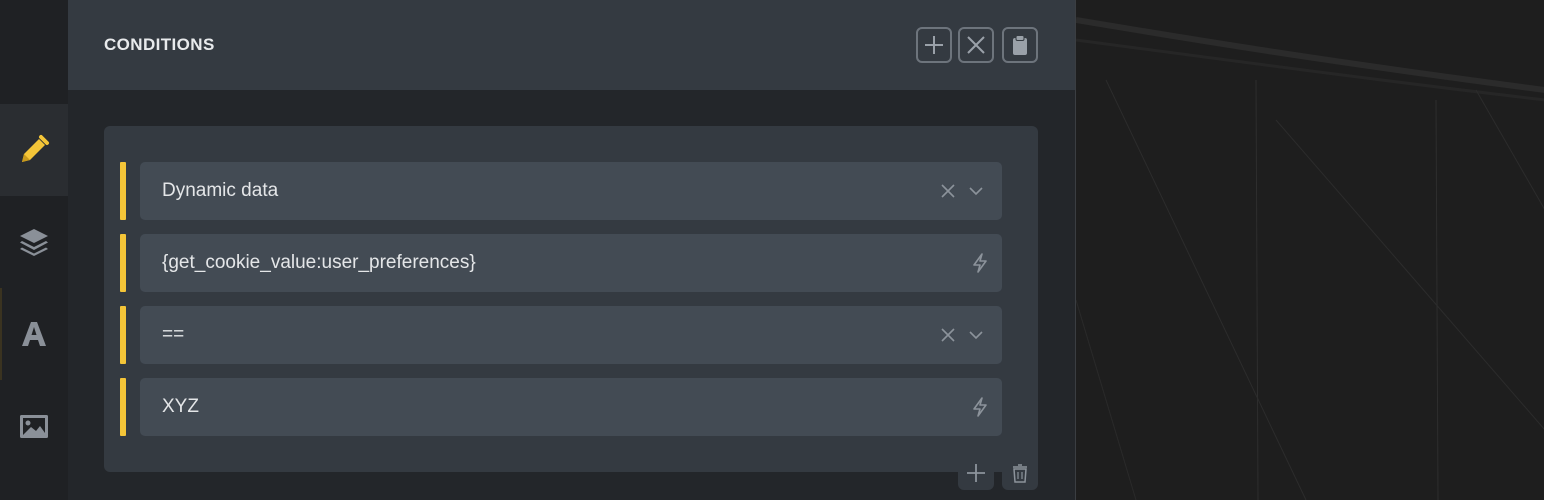 Image resolution: width=1544 pixels, height=500 pixels. I want to click on paste-conditions-button, so click(1020, 45).